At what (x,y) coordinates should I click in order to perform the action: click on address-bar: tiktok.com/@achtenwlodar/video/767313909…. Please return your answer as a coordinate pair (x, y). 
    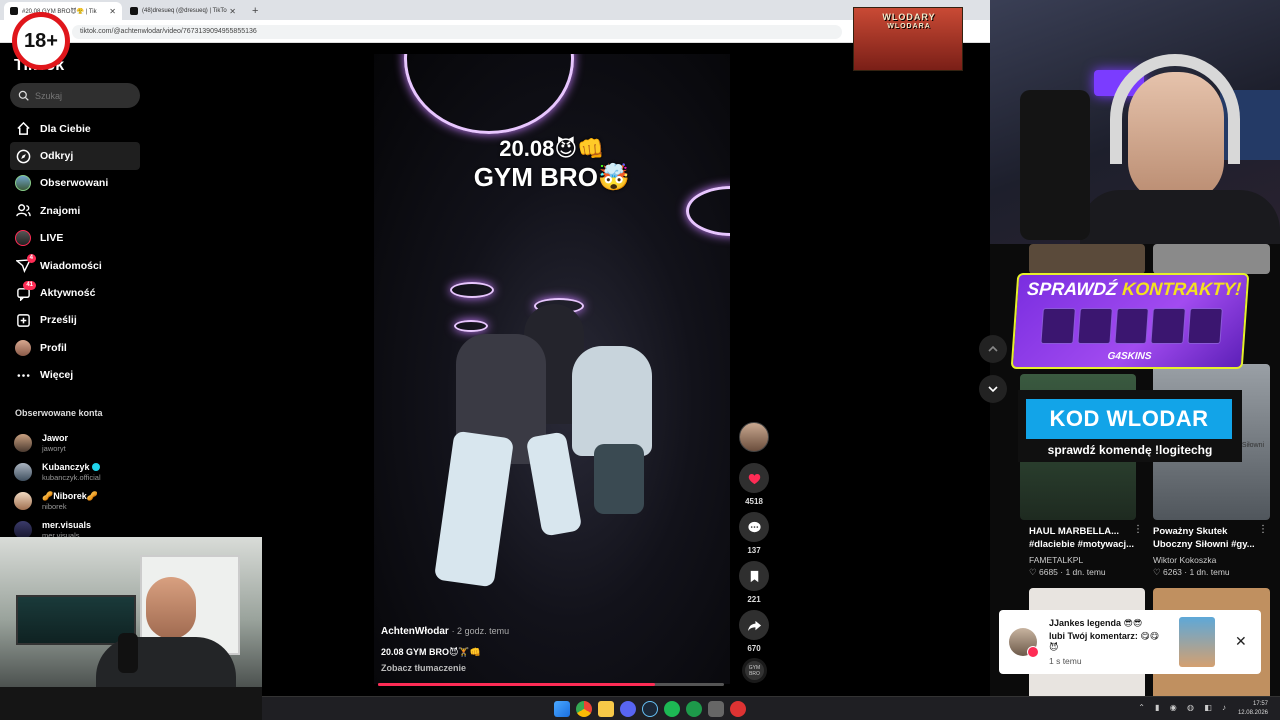
    Looking at the image, I should click on (457, 32).